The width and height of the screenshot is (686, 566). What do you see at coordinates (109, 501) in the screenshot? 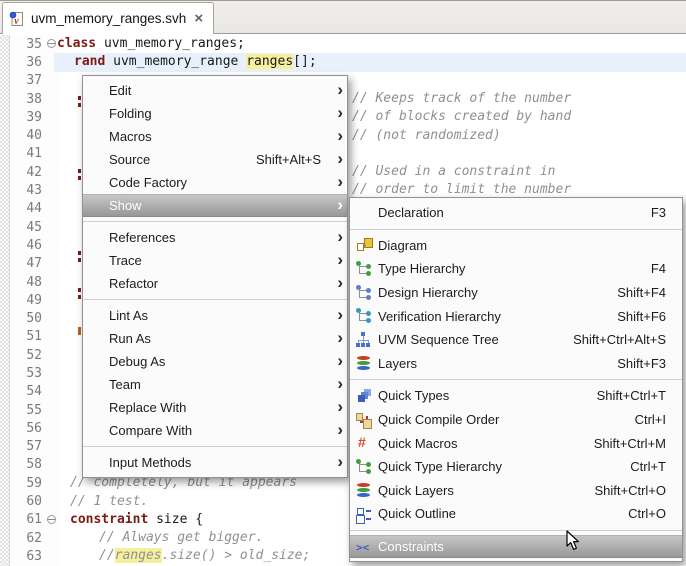
I see `code-line-60: // 1 test.` at bounding box center [109, 501].